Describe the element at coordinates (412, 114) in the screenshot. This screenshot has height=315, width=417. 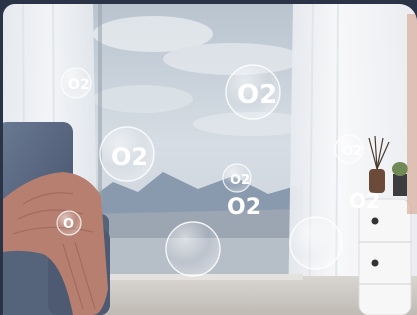
I see `lamp-stand` at that location.